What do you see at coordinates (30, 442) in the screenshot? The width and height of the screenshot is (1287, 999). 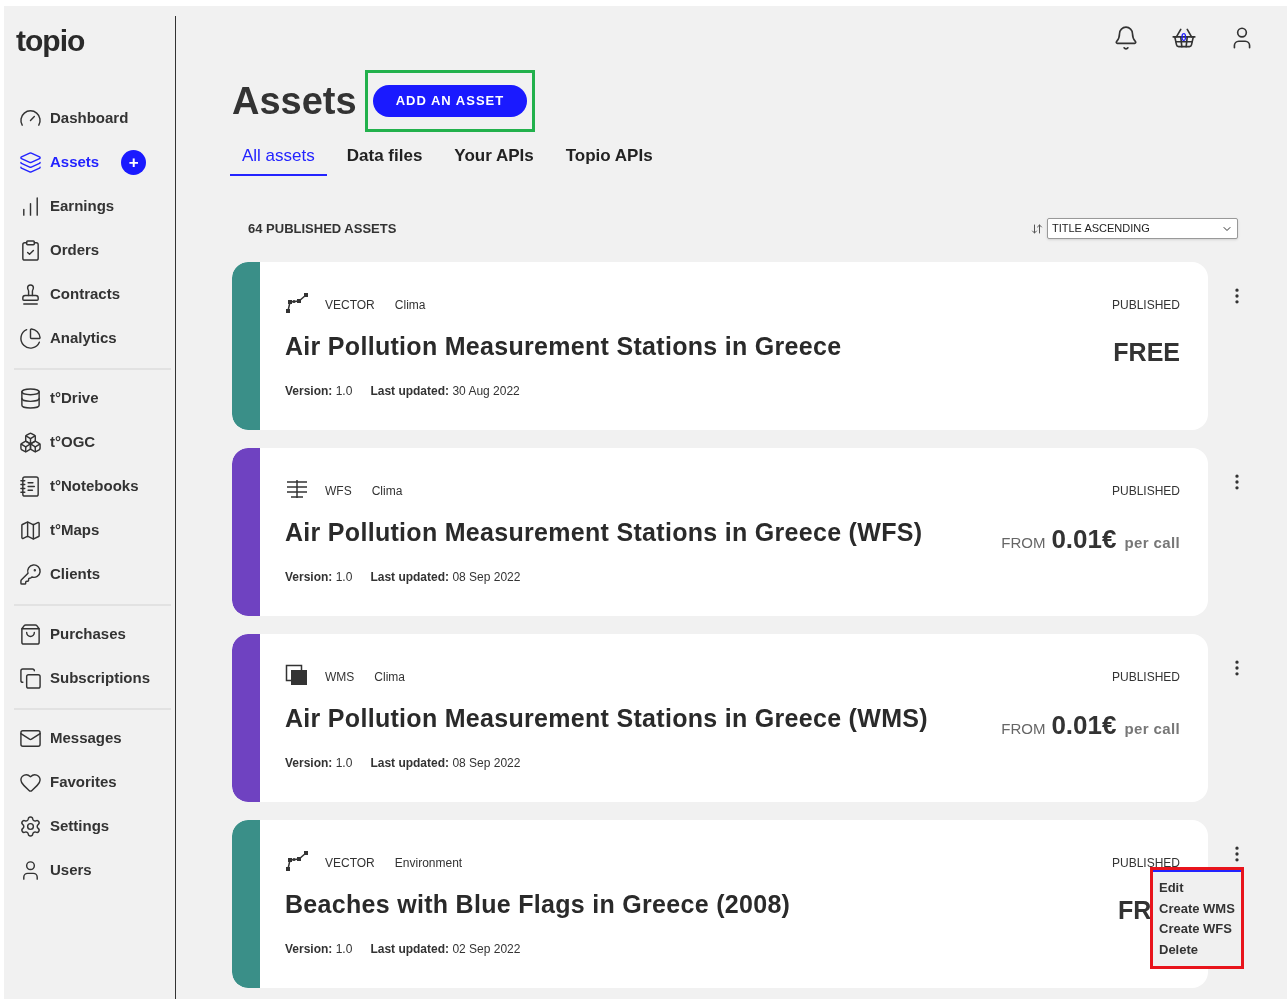 I see `boxes-icon` at bounding box center [30, 442].